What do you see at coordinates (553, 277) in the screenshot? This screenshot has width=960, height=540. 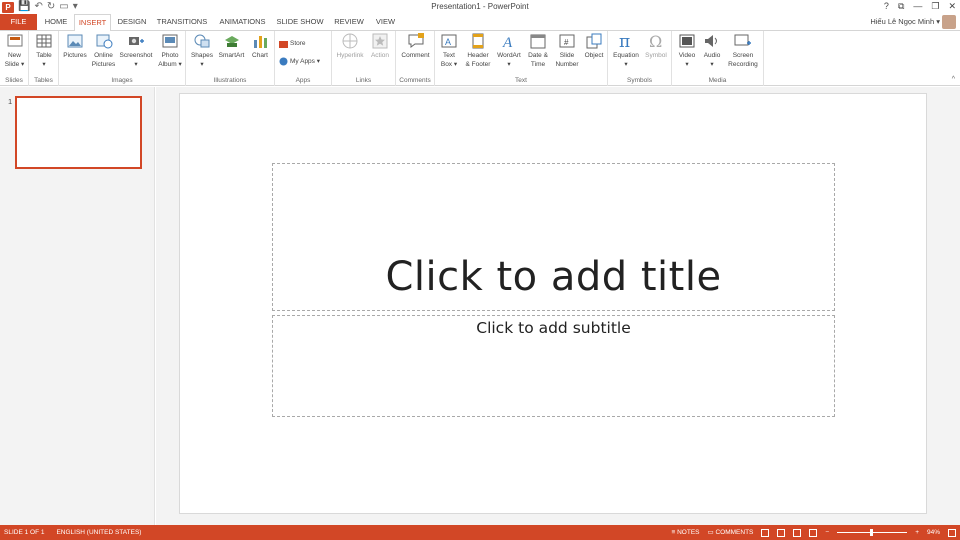 I see `title-placeholder-text: Click to add title` at bounding box center [553, 277].